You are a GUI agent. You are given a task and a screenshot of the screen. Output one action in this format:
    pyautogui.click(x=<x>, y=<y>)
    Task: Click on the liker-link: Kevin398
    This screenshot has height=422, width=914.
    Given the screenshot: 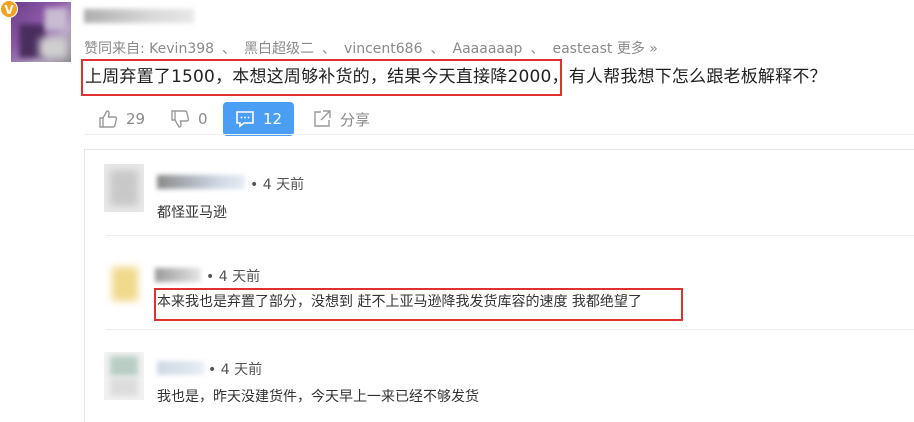 What is the action you would take?
    pyautogui.click(x=181, y=49)
    